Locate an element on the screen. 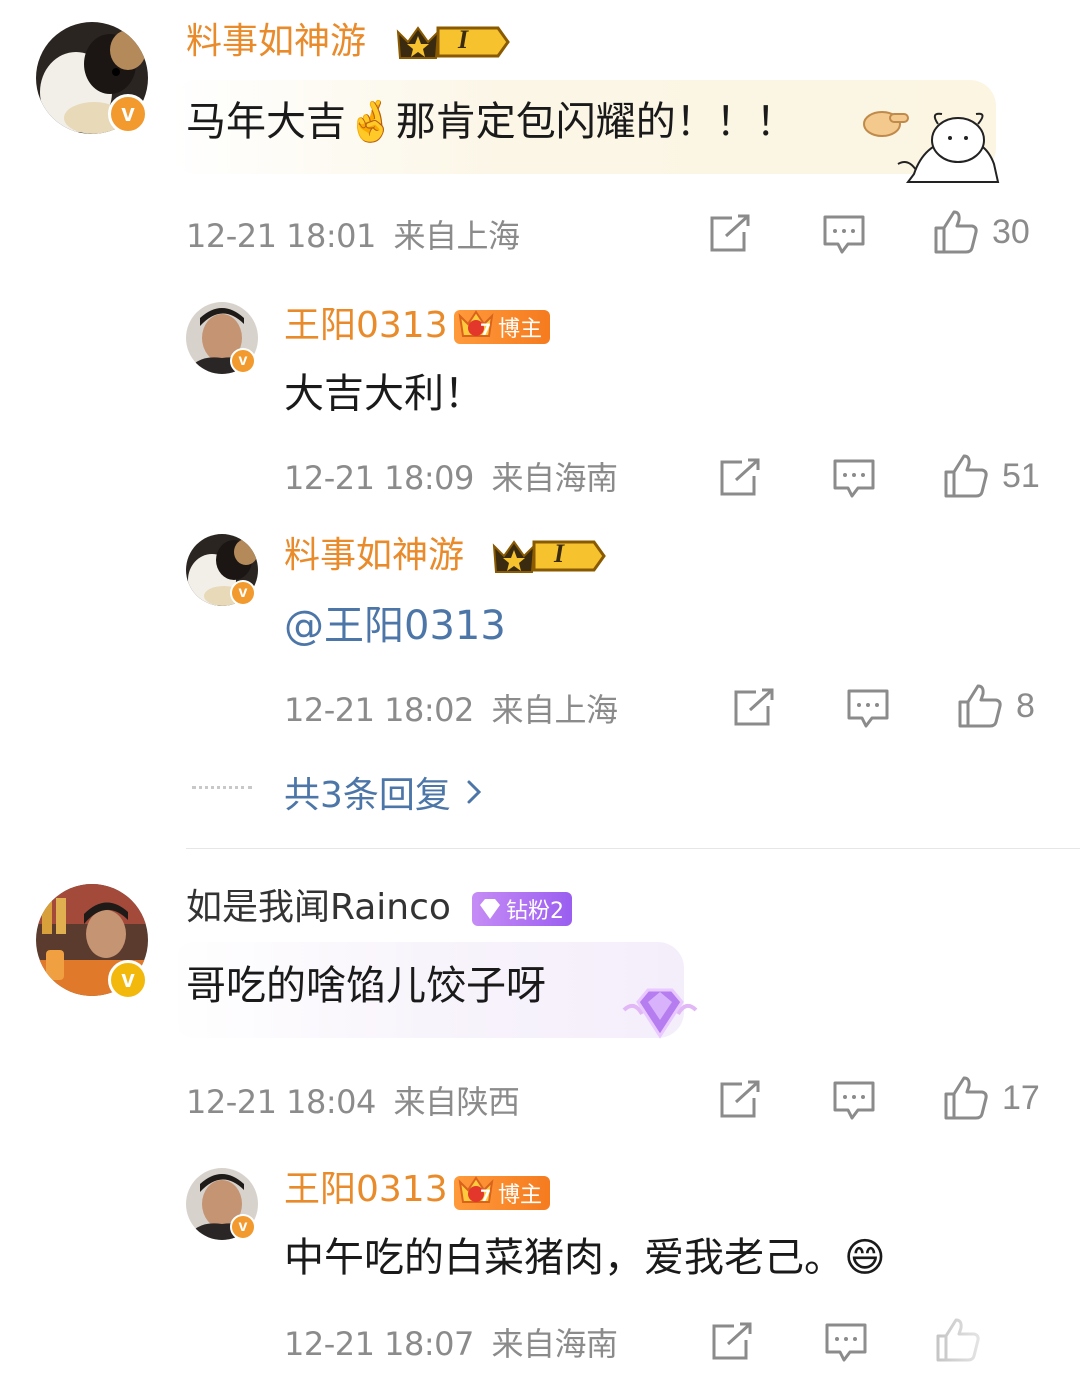 This screenshot has width=1080, height=1373. comment-location: 来自上海 is located at coordinates (457, 236).